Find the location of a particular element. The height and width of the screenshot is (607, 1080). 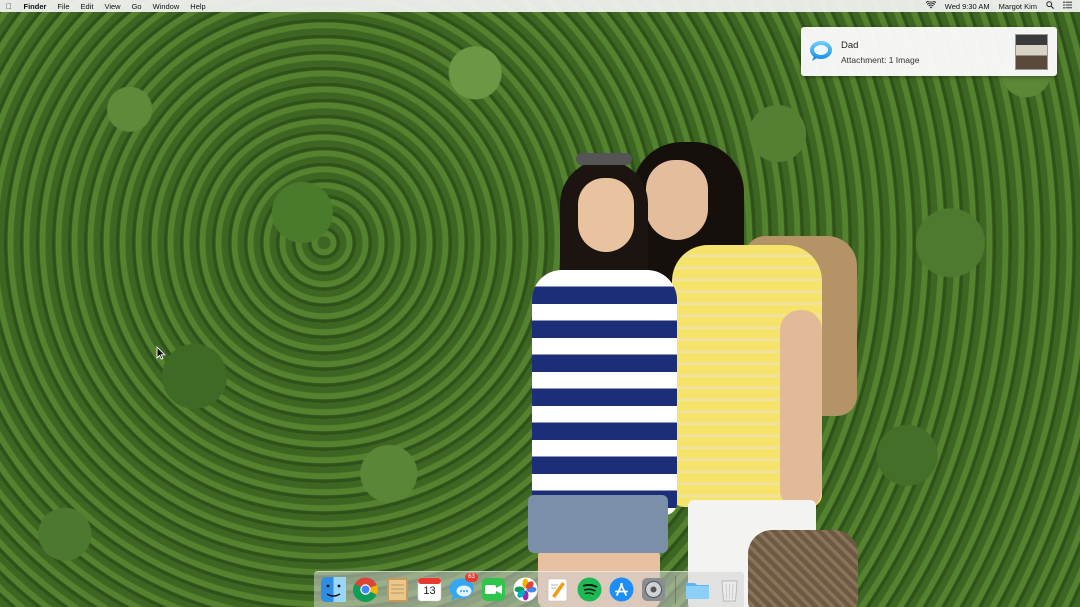

menu-window: Window is located at coordinates (166, 6).